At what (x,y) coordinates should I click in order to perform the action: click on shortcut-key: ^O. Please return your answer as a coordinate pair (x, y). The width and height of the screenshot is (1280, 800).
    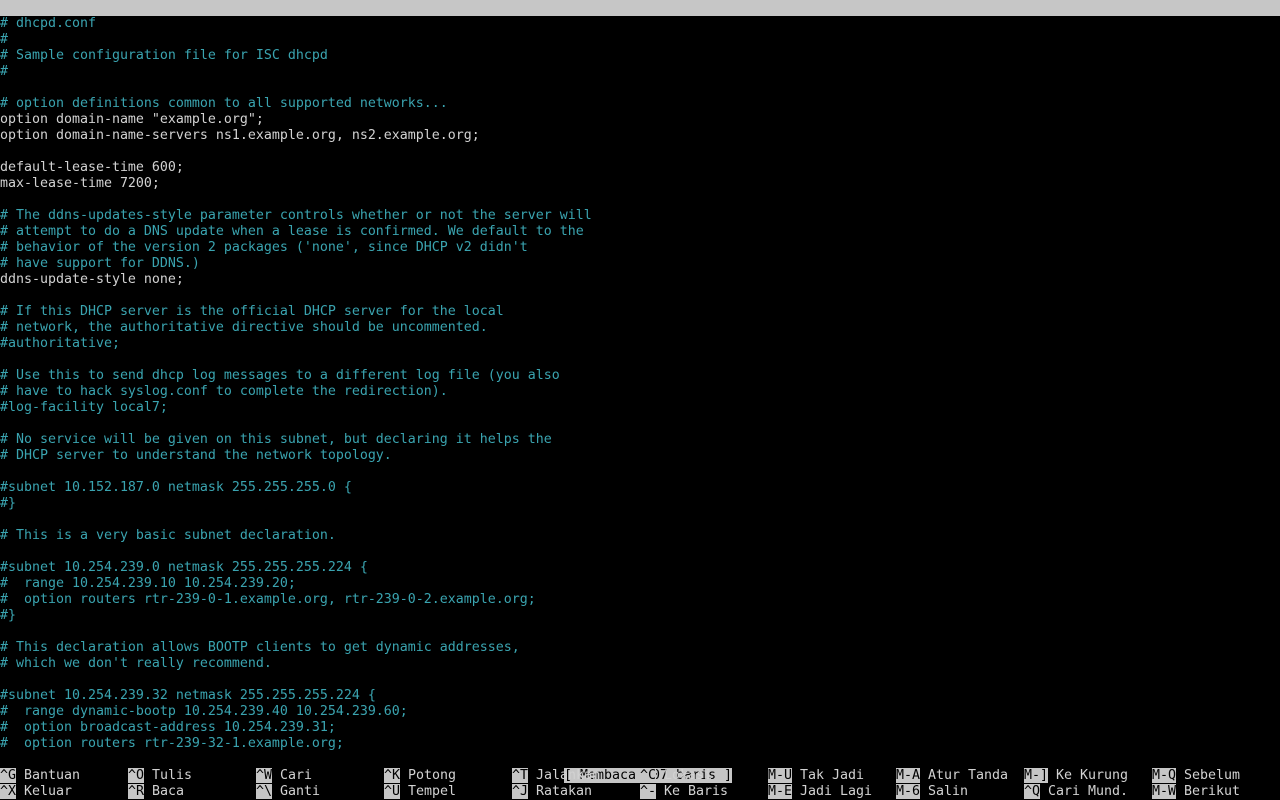
    Looking at the image, I should click on (136, 775).